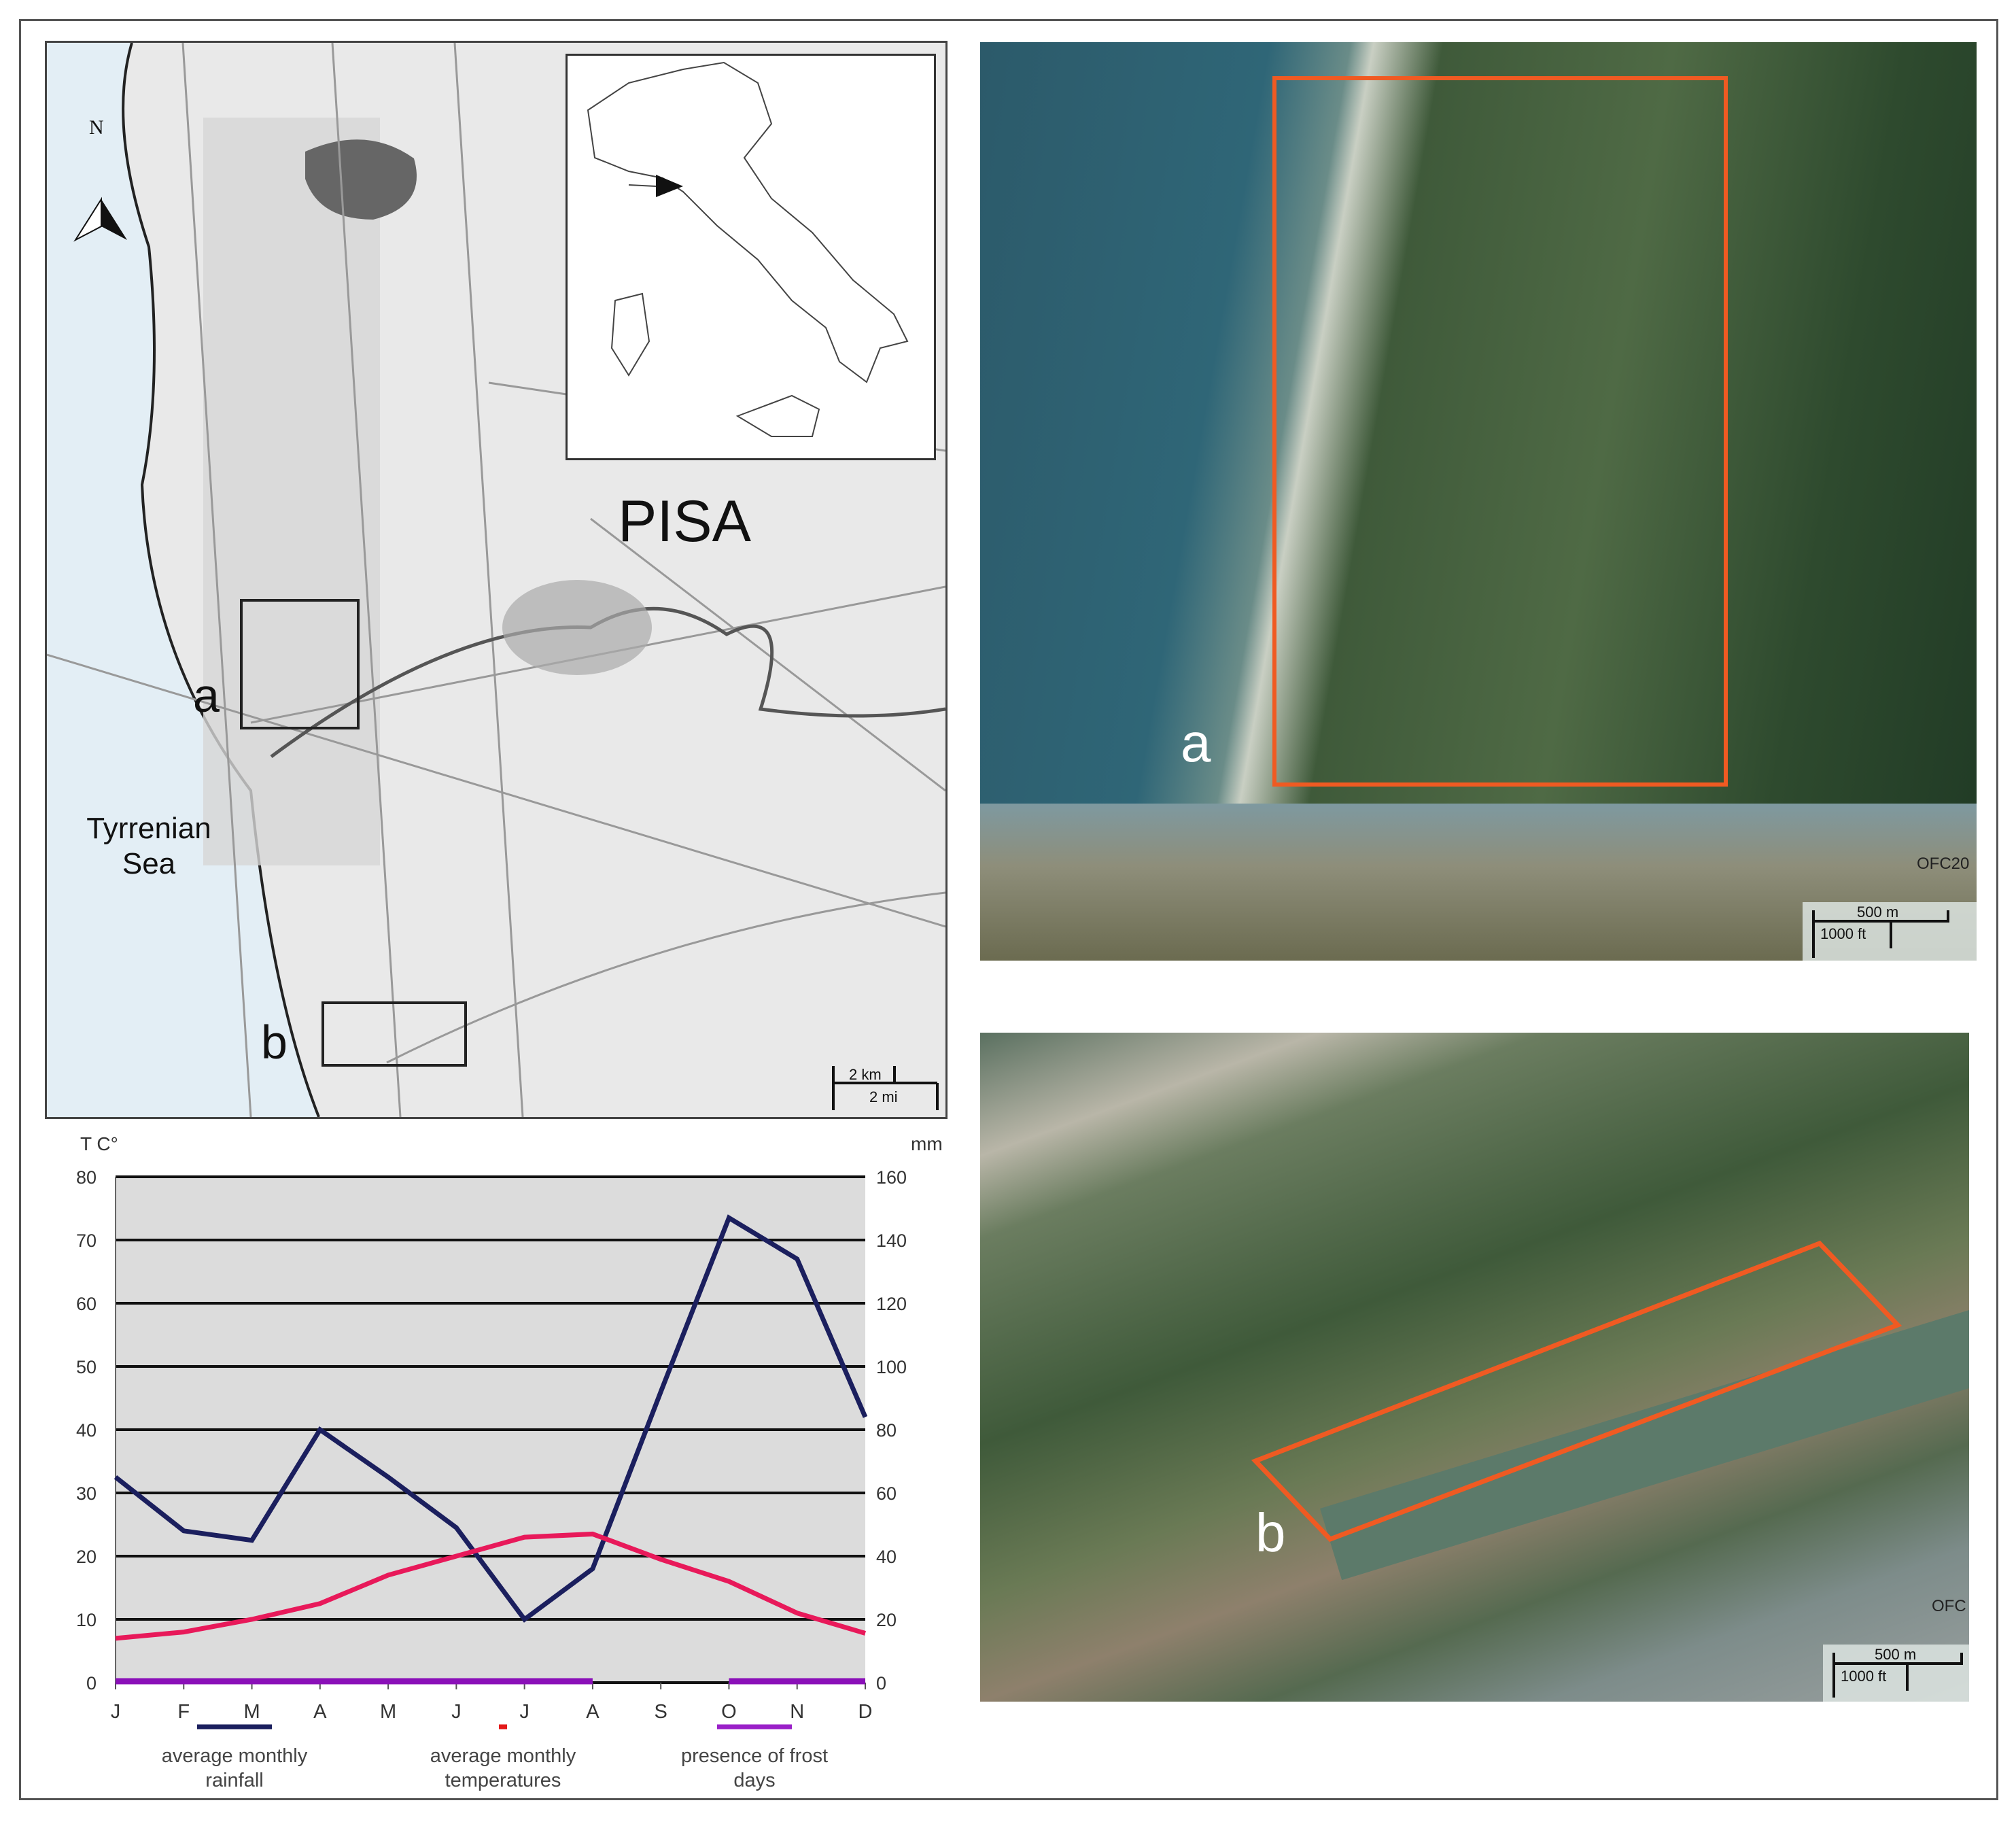 Image resolution: width=2016 pixels, height=1824 pixels. Describe the element at coordinates (1576, 1391) in the screenshot. I see `site-b-highlight` at that location.